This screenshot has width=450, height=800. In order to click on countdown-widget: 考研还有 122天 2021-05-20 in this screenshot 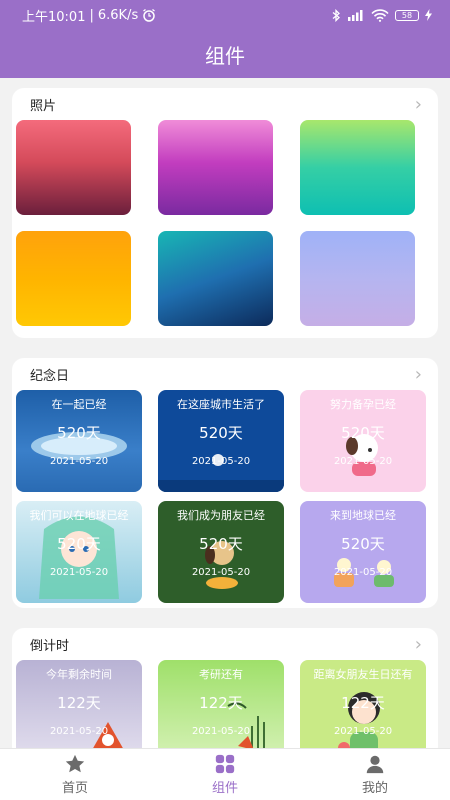, I will do `click(221, 704)`.